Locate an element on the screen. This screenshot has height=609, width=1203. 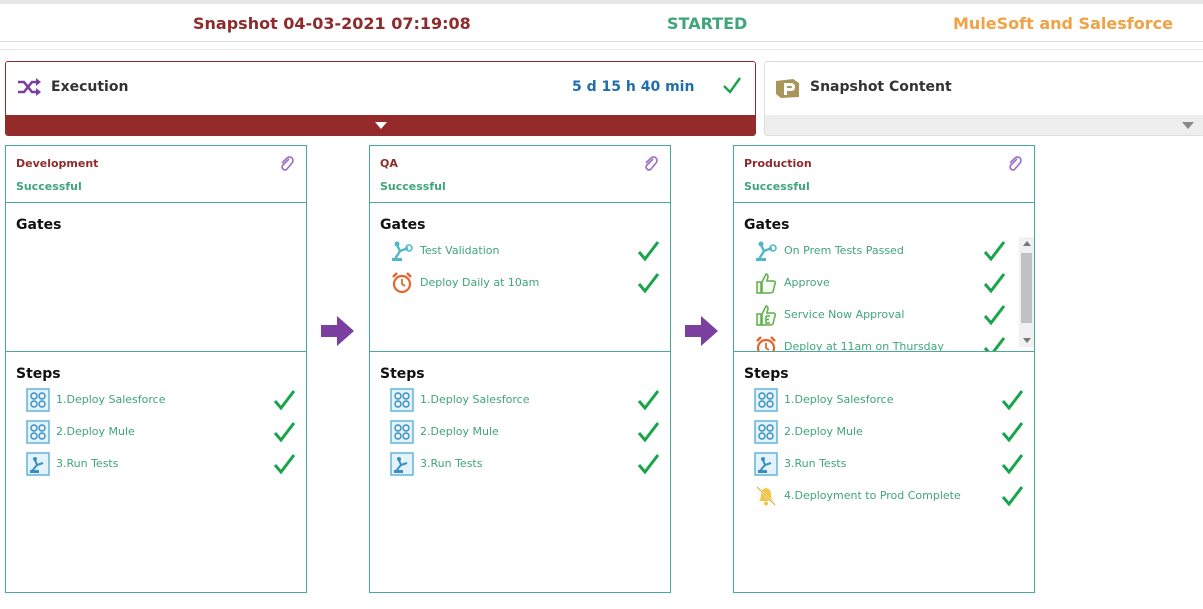
stage-name: Production is located at coordinates (778, 163).